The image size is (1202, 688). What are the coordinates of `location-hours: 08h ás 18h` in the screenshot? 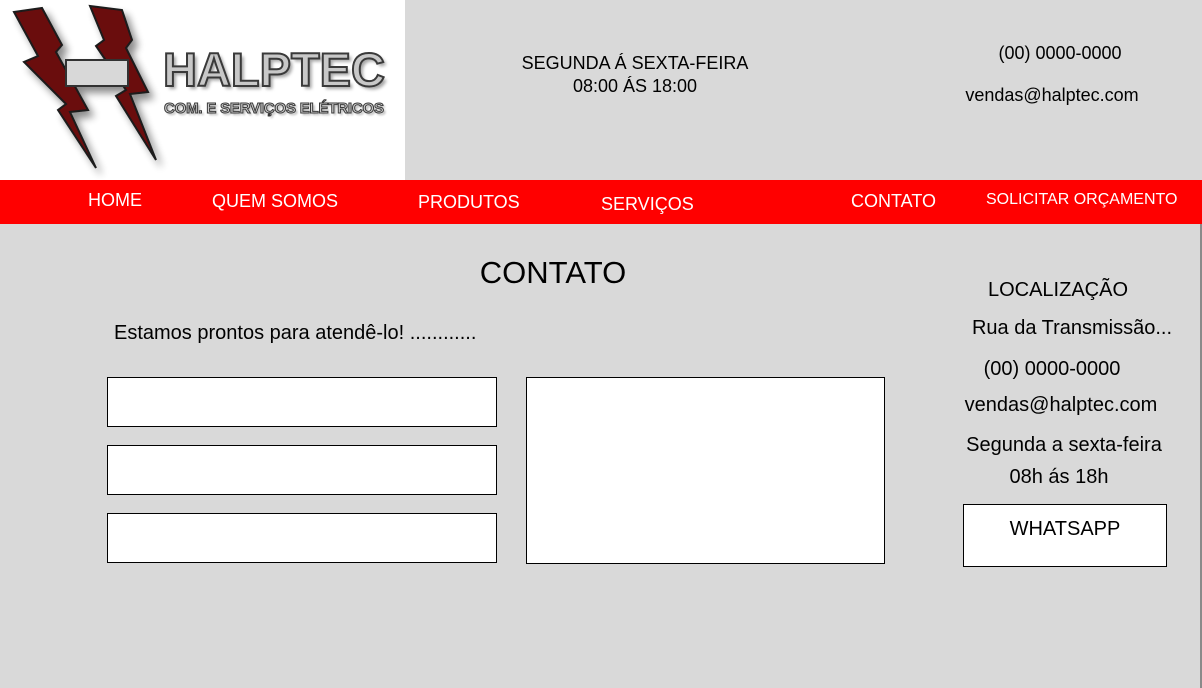 It's located at (1059, 477).